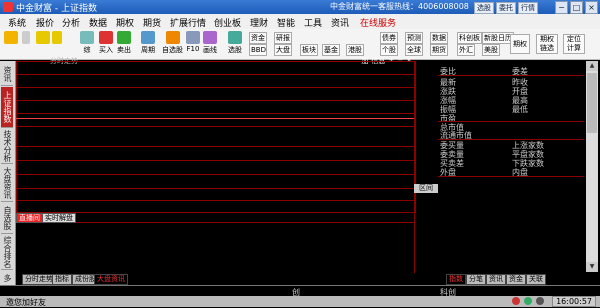  What do you see at coordinates (466, 50) in the screenshot?
I see `forex-button: 外汇` at bounding box center [466, 50].